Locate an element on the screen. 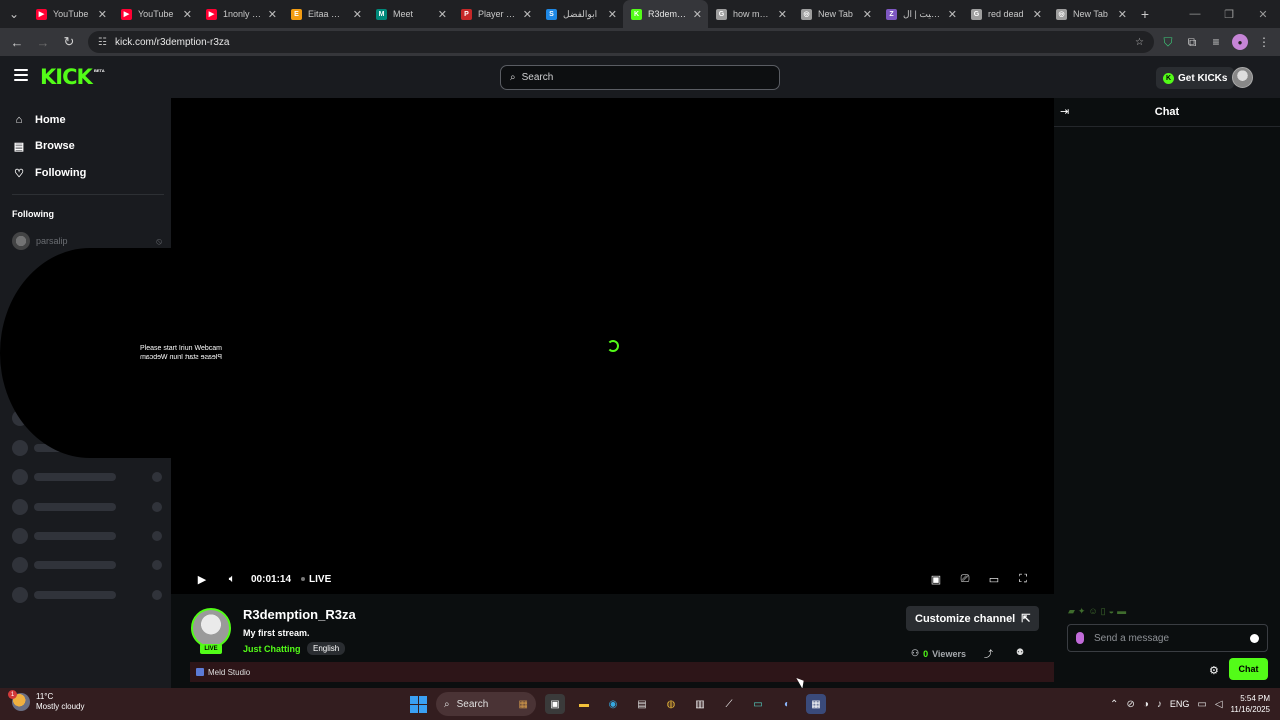 The width and height of the screenshot is (1280, 720). reload-button: ↻ is located at coordinates (69, 42).